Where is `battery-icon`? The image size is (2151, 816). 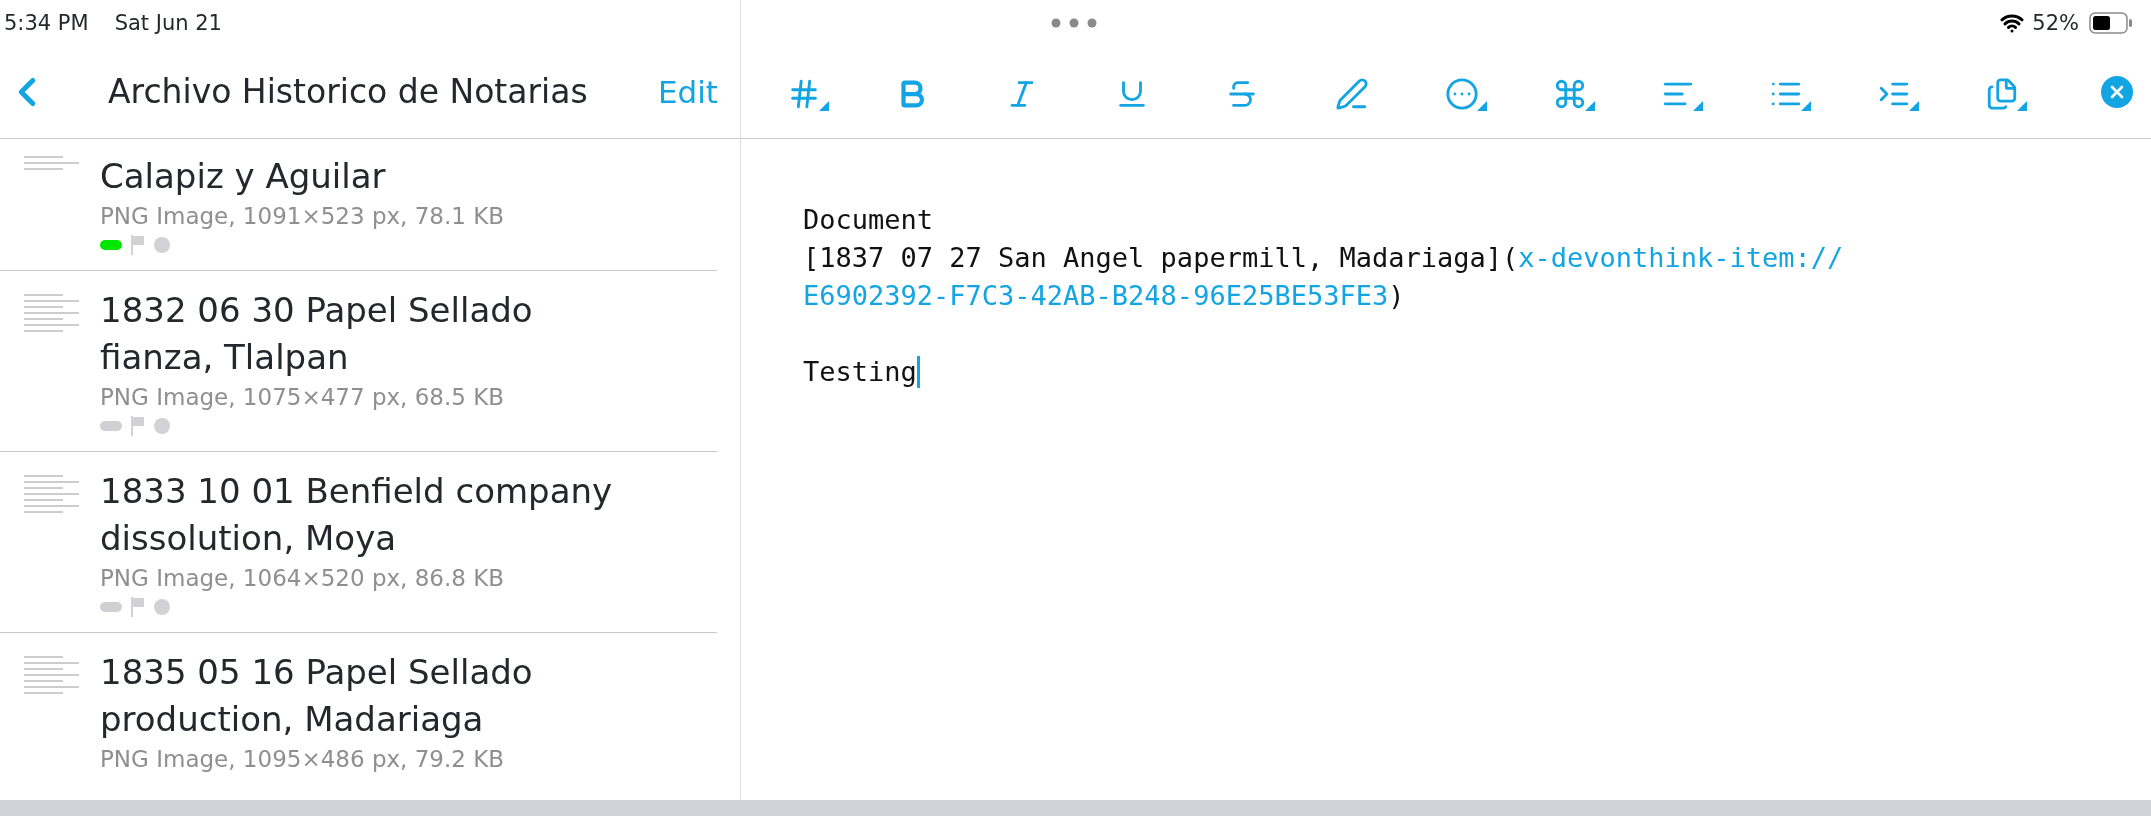 battery-icon is located at coordinates (2111, 22).